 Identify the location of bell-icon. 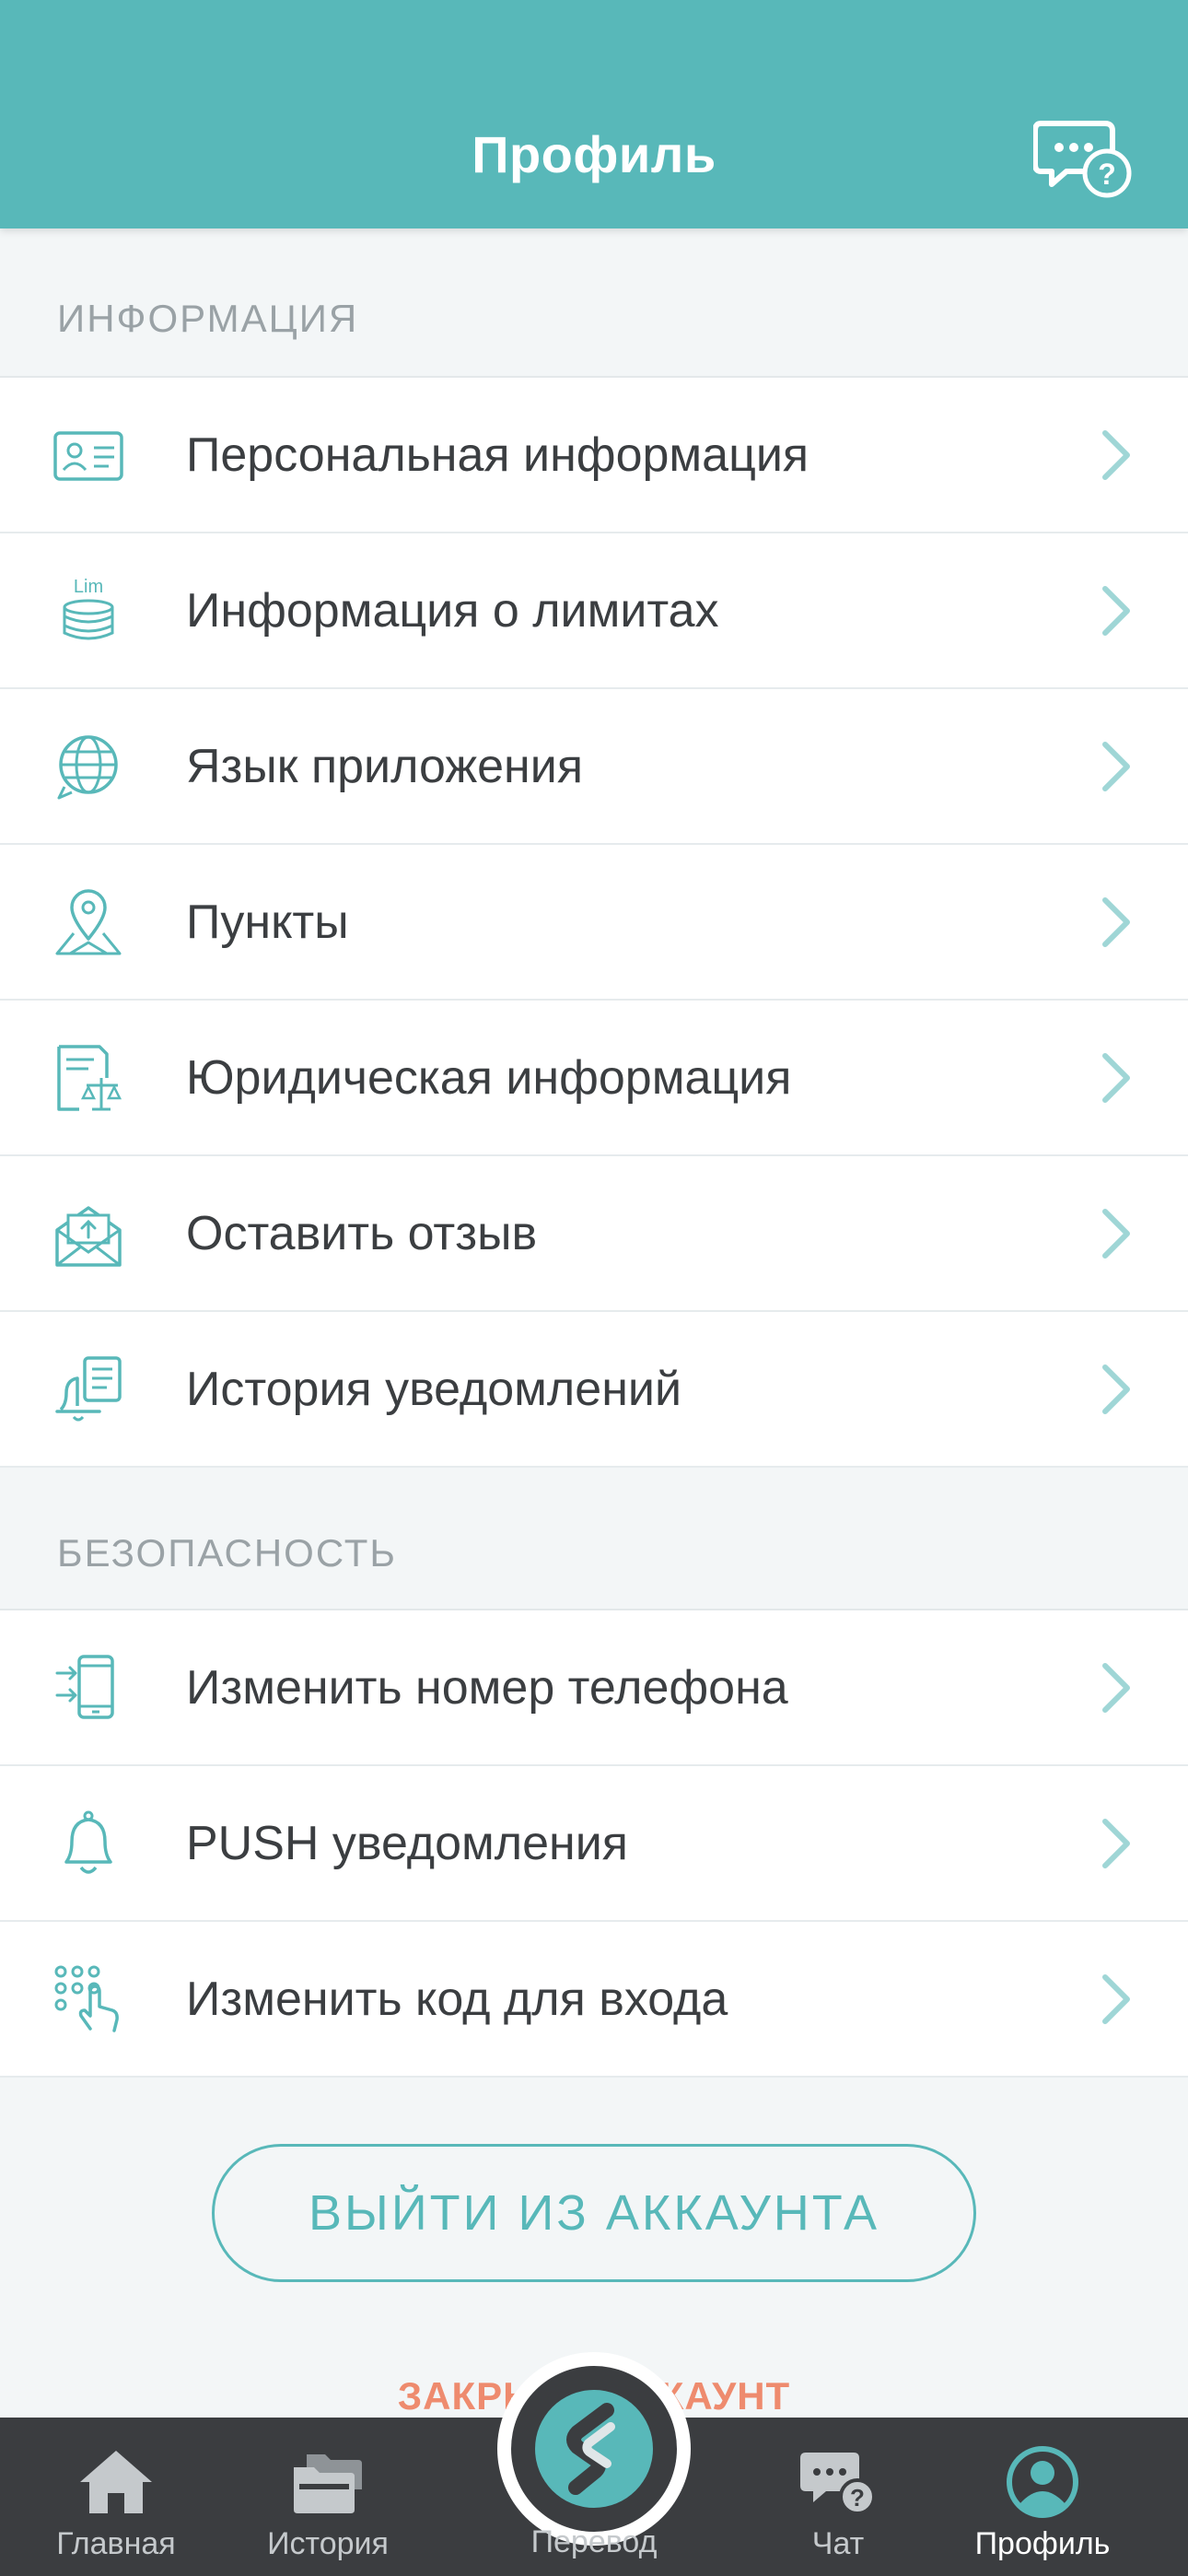
(88, 1842).